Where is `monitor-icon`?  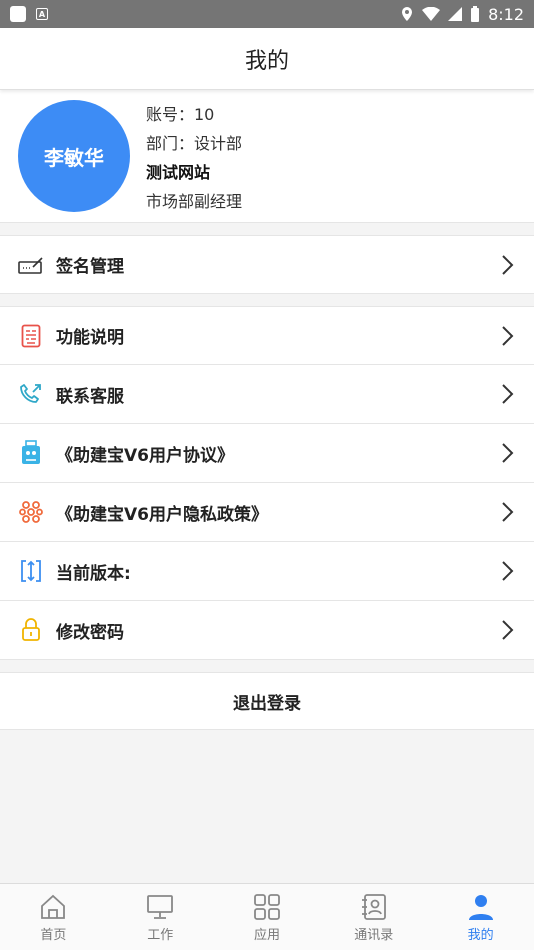 monitor-icon is located at coordinates (160, 906).